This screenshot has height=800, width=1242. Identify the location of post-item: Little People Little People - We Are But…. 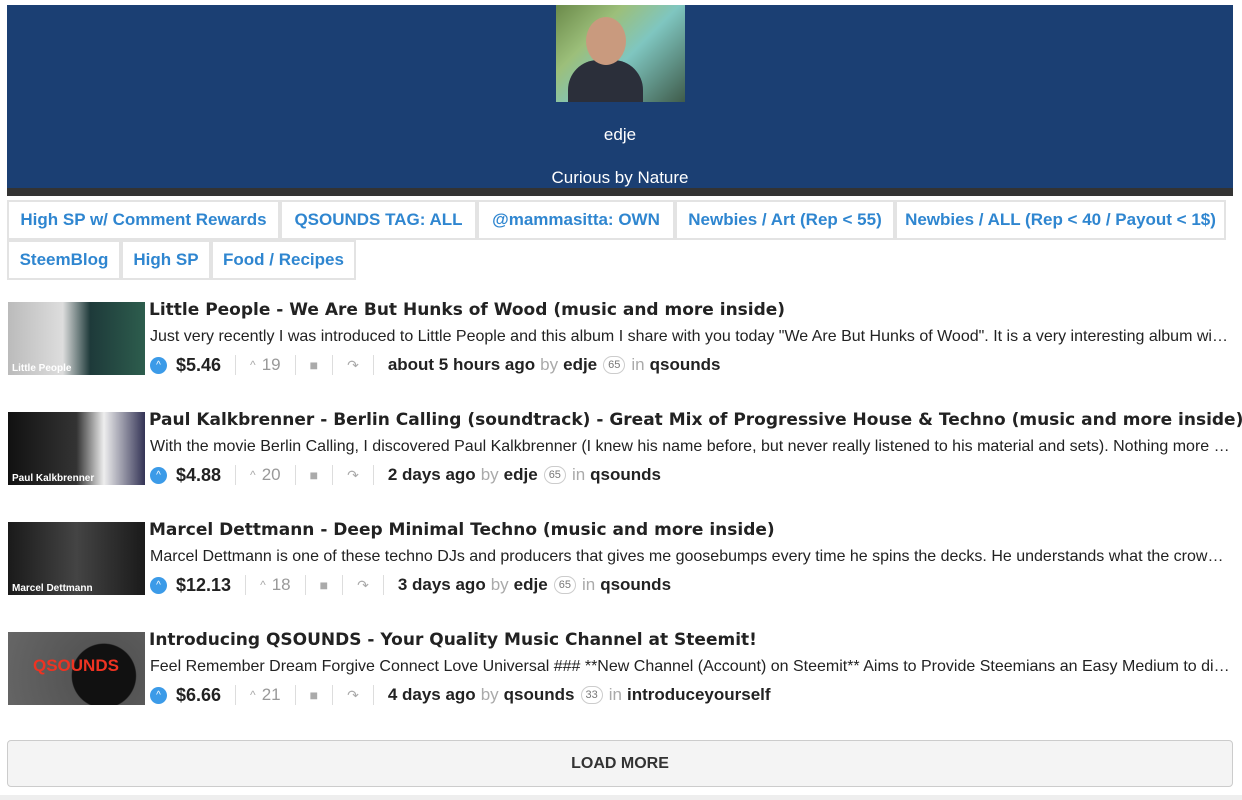
(620, 340).